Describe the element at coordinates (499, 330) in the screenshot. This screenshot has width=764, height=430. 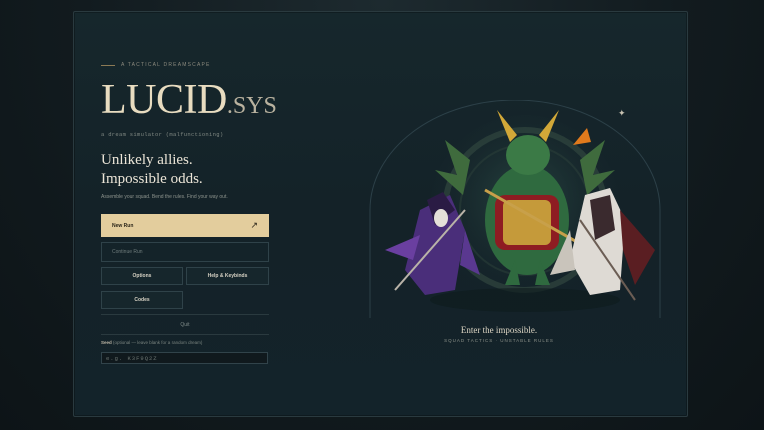
I see `hero-caption: Enter the impossible.` at that location.